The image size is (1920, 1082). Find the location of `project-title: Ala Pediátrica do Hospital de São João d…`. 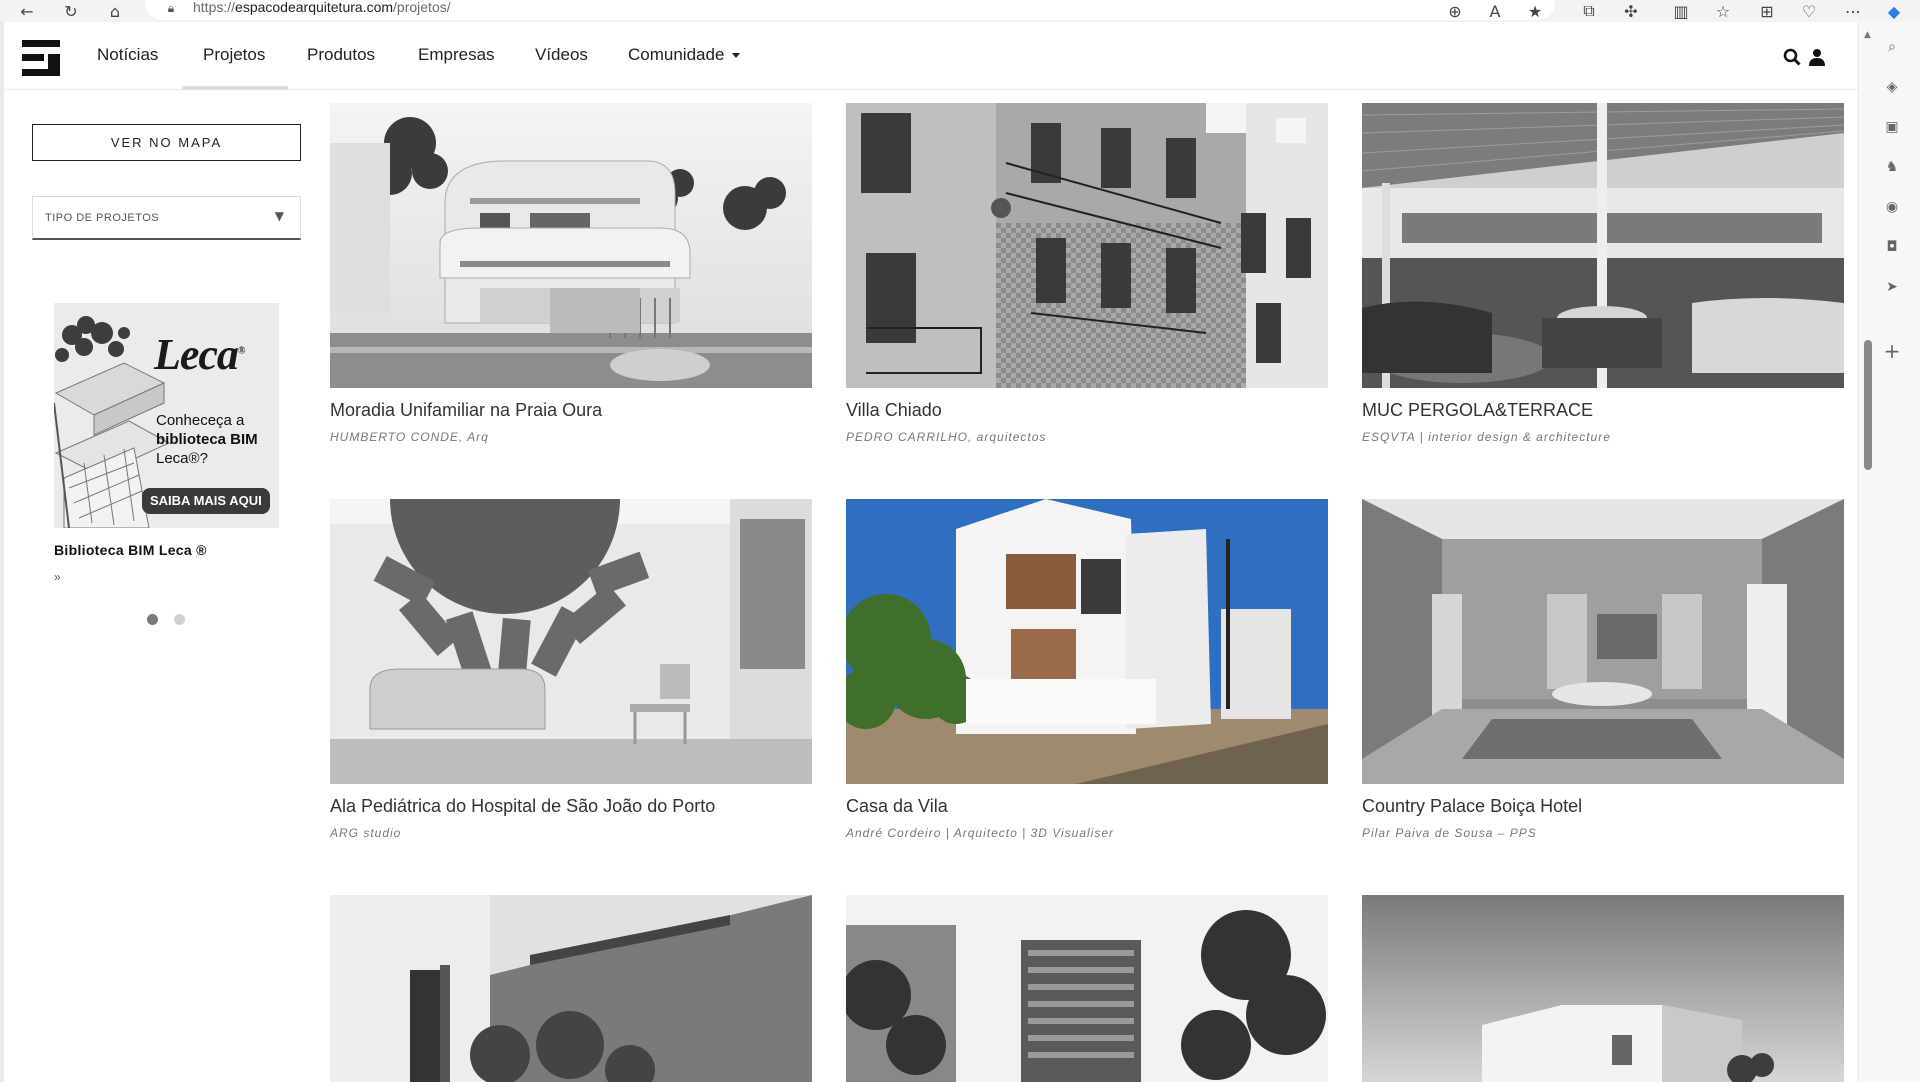

project-title: Ala Pediátrica do Hospital de São João d… is located at coordinates (522, 806).